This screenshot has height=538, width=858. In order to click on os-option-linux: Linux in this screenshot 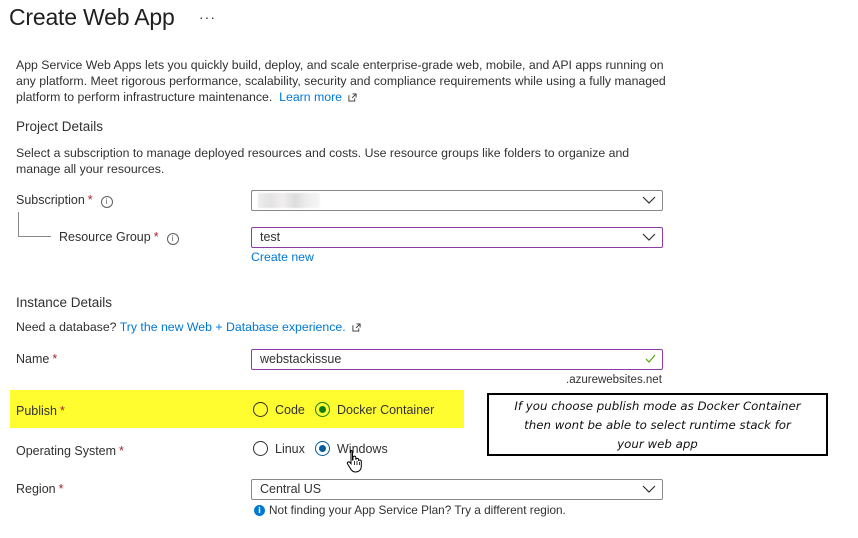, I will do `click(279, 448)`.